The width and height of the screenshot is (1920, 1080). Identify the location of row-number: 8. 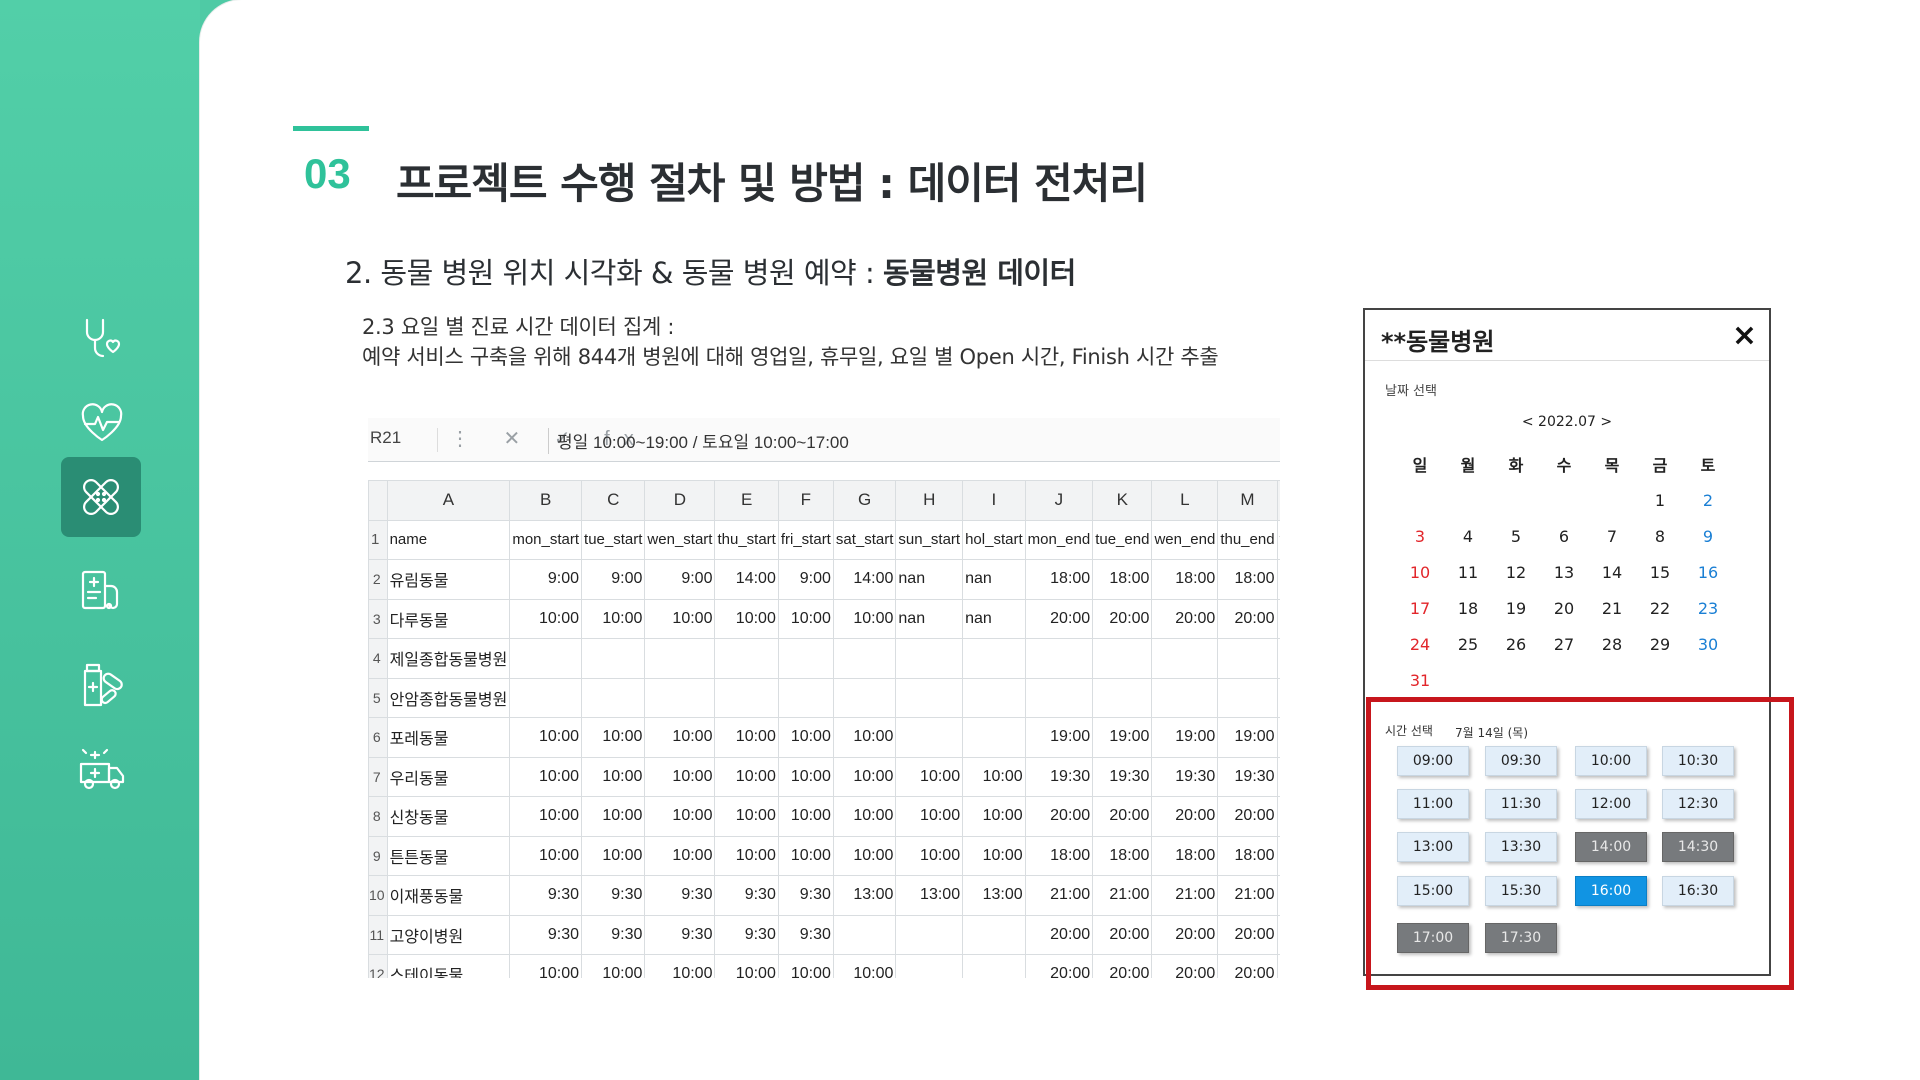
(378, 816).